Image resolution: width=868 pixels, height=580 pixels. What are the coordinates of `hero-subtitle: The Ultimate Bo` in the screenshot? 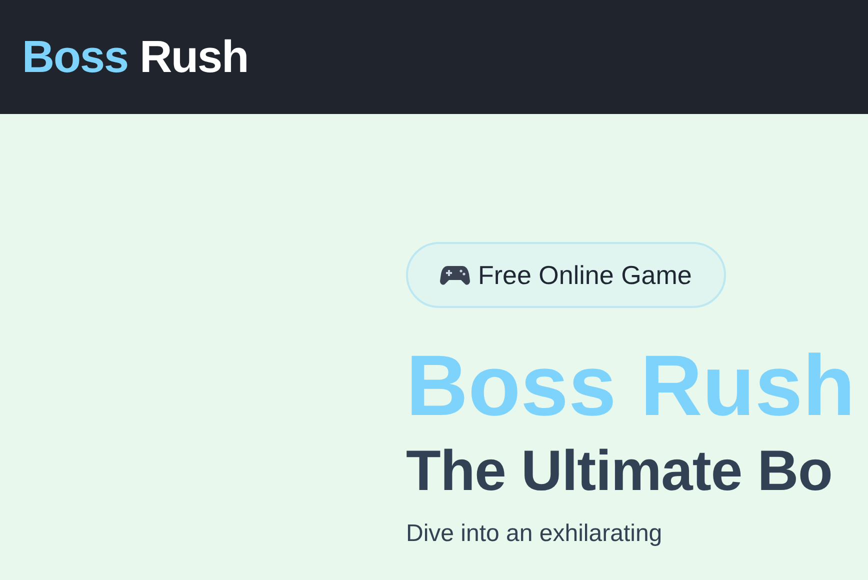 It's located at (620, 471).